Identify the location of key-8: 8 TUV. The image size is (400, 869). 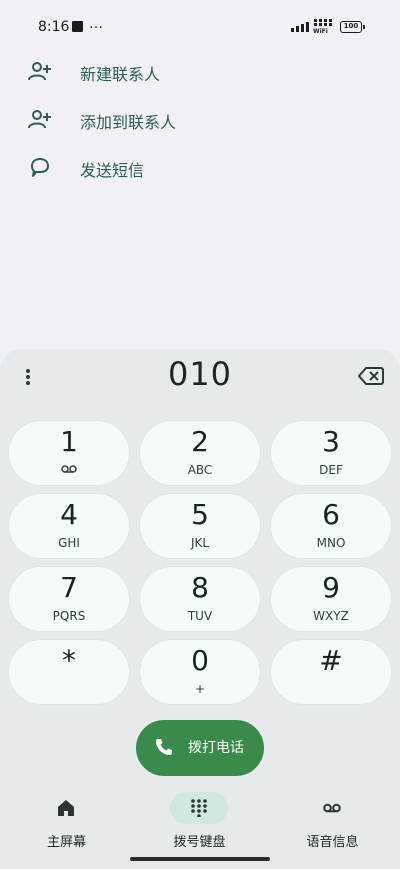
(200, 599).